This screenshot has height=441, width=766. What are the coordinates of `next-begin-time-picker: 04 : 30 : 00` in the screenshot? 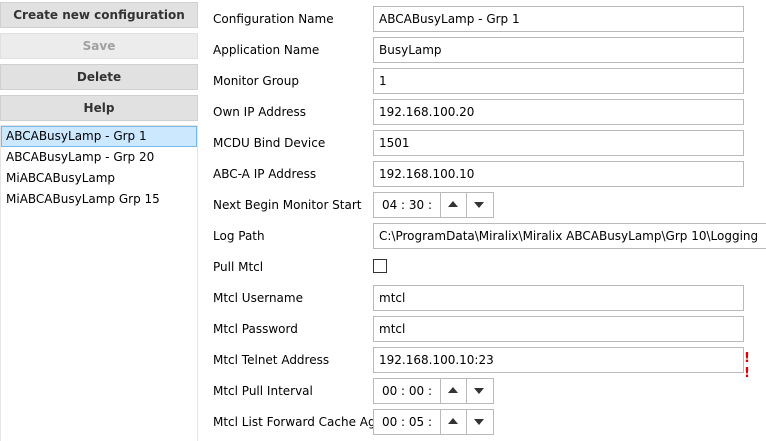 It's located at (433, 214).